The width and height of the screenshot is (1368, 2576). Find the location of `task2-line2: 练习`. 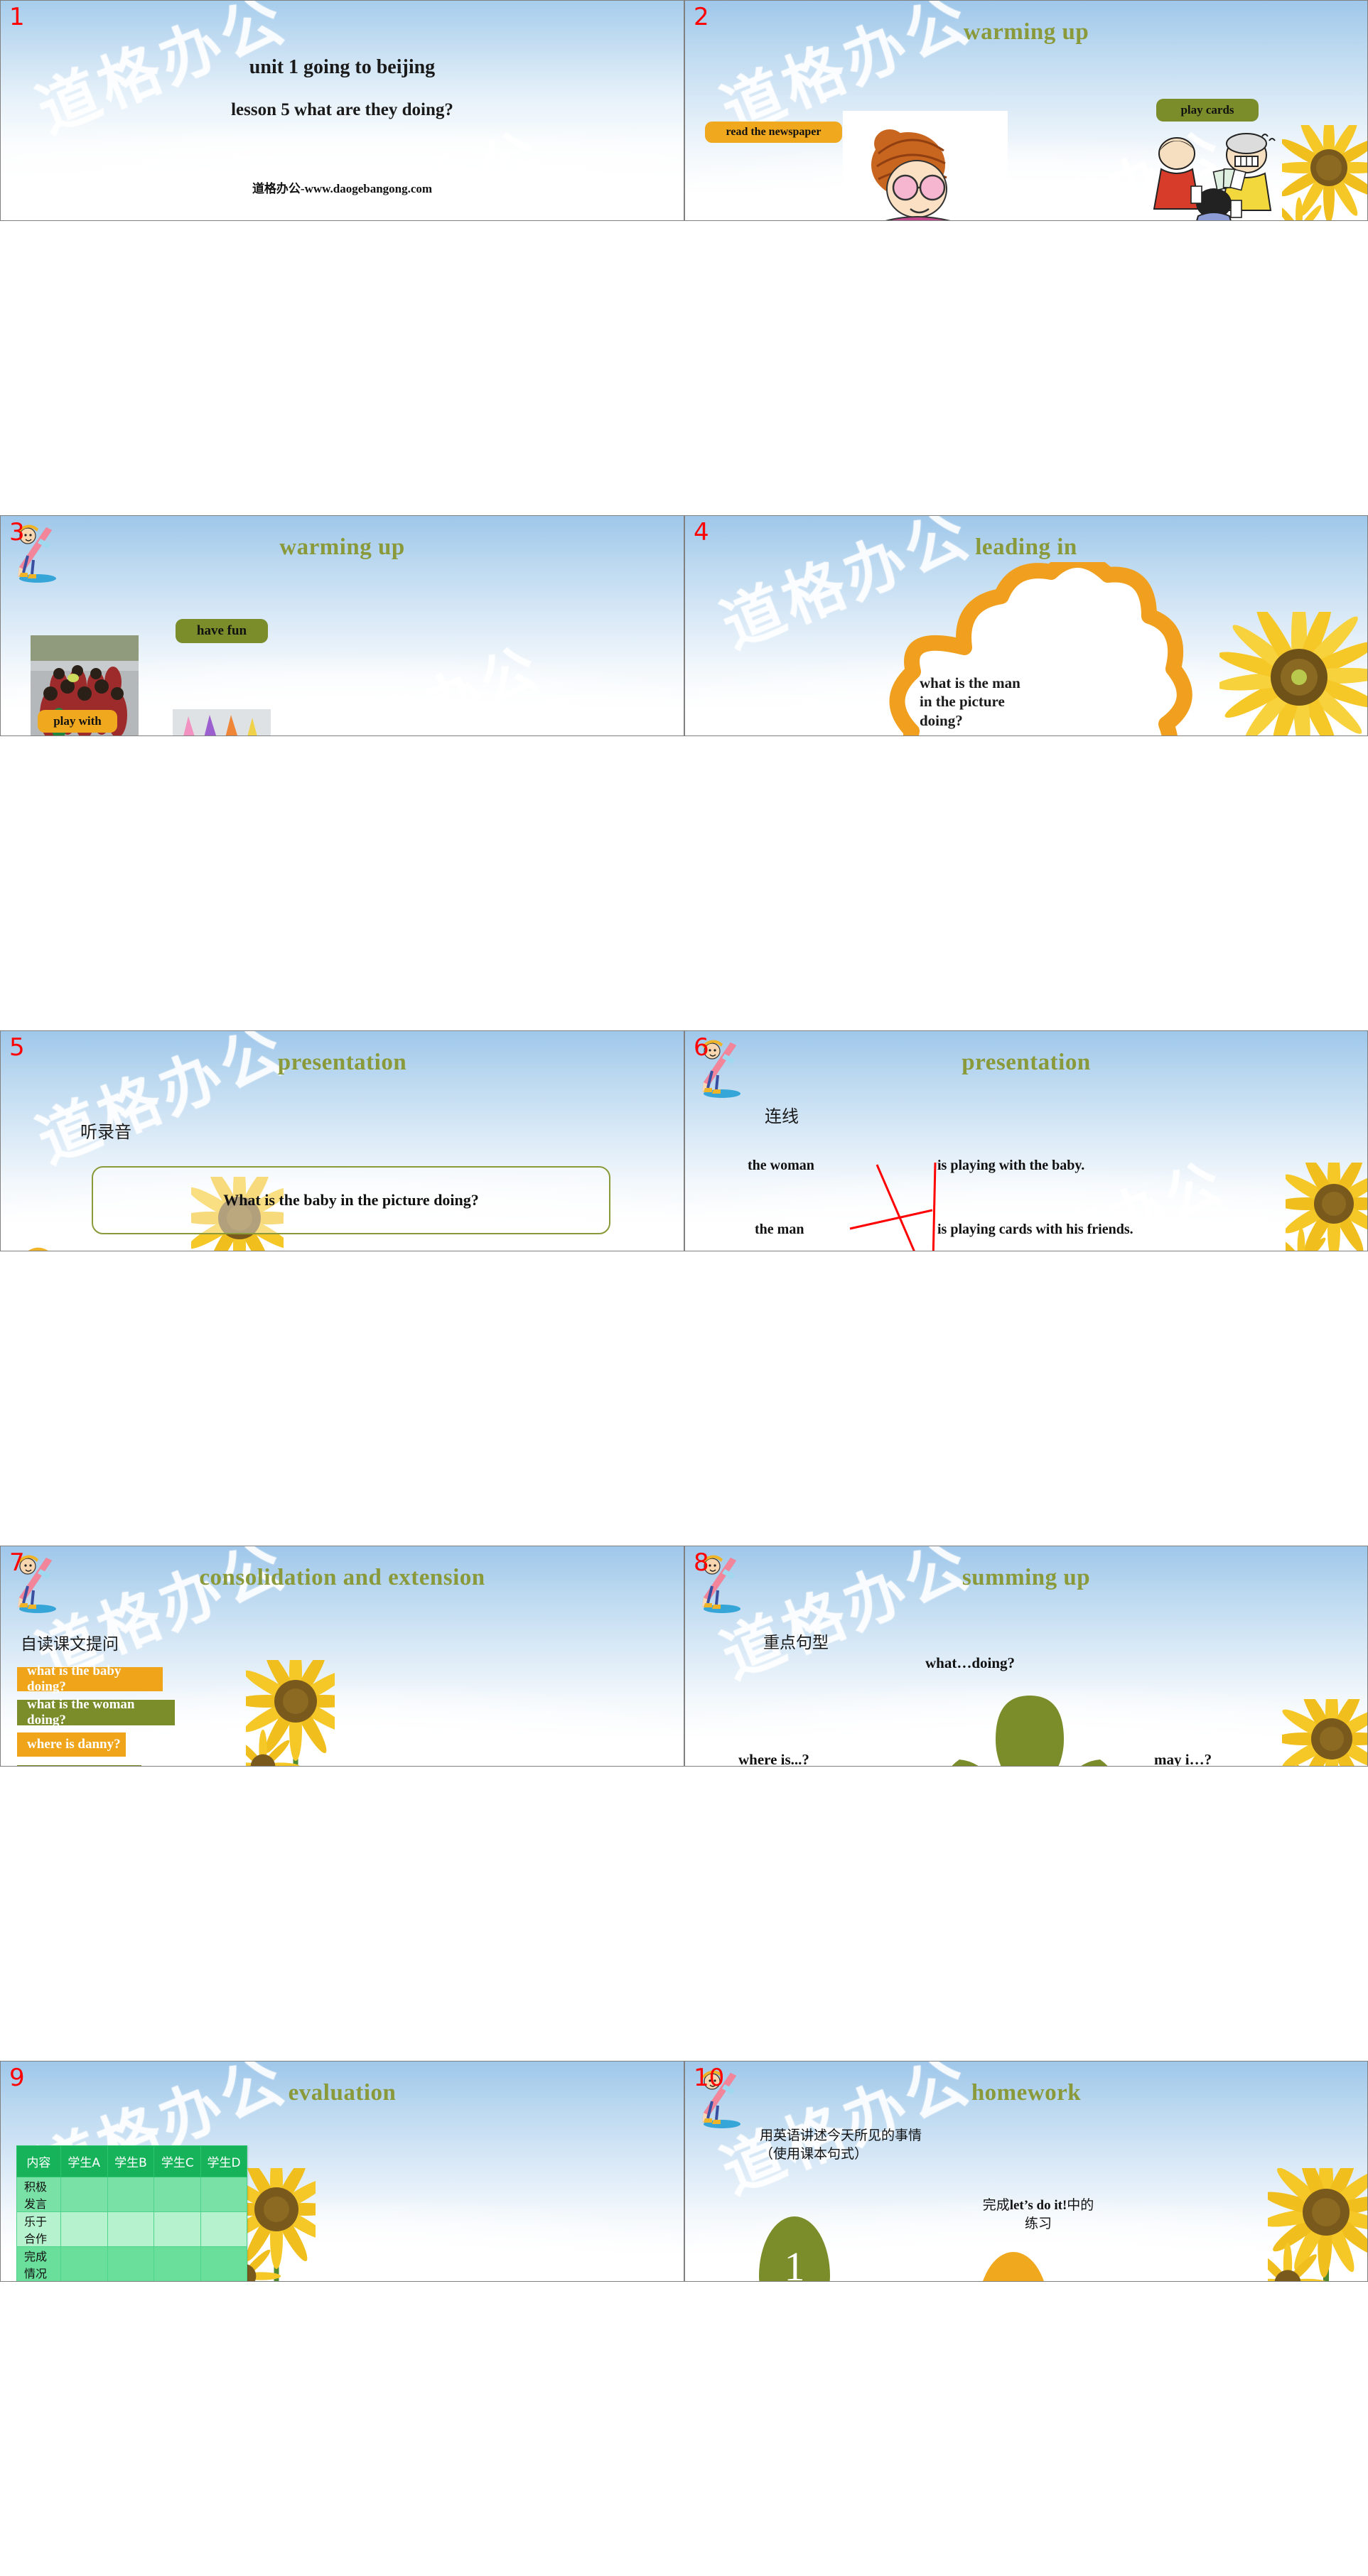

task2-line2: 练习 is located at coordinates (1038, 2223).